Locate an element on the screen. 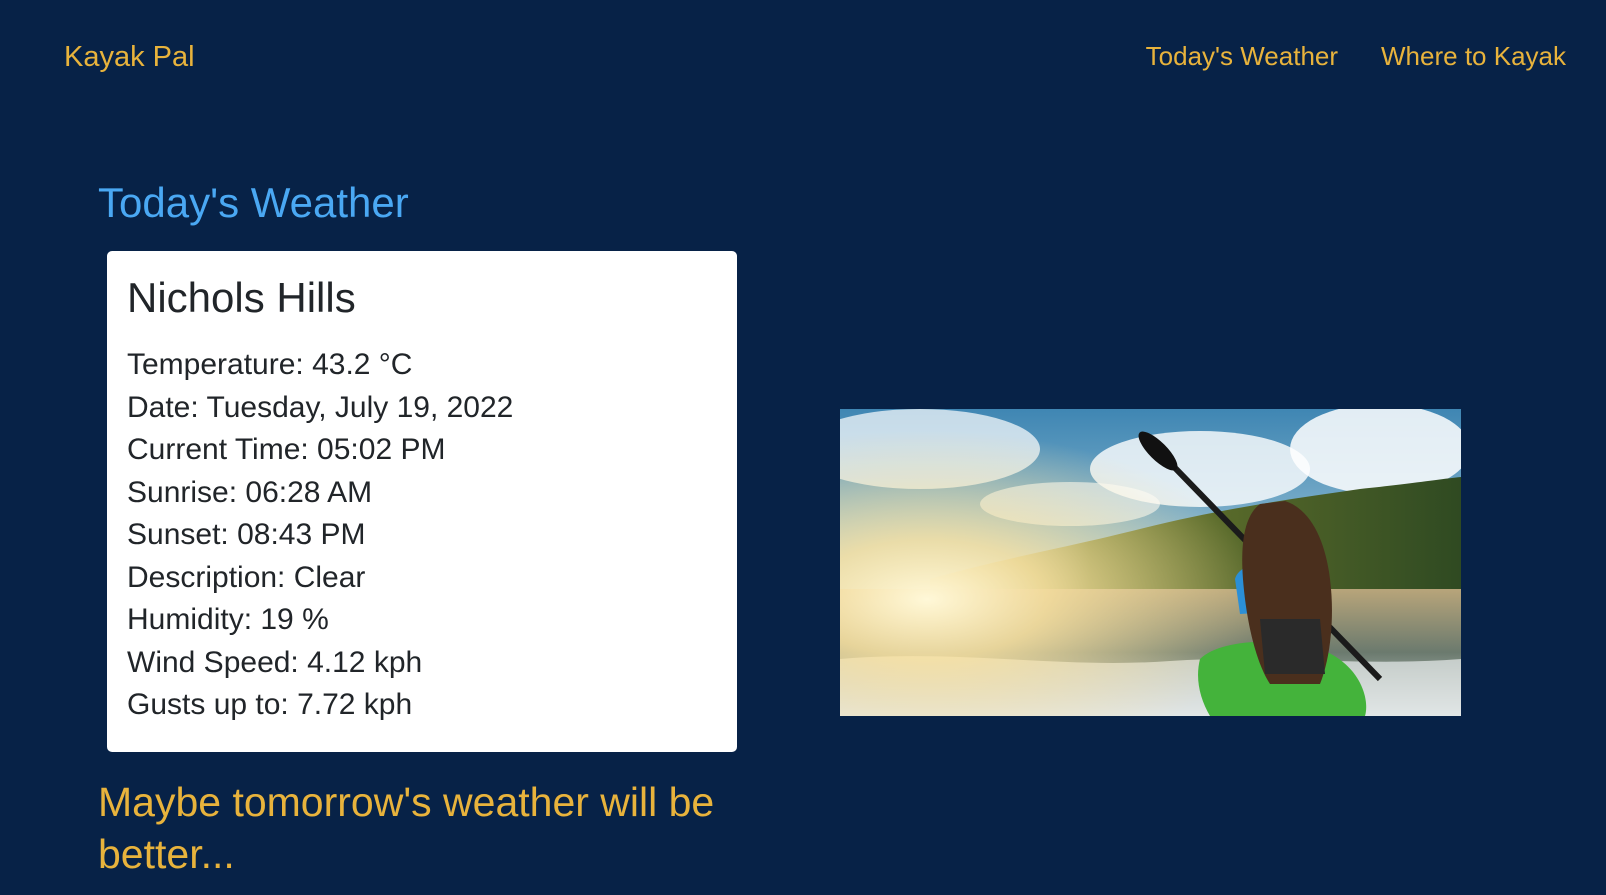 This screenshot has height=895, width=1606. page-title: Today's Weather is located at coordinates (253, 202).